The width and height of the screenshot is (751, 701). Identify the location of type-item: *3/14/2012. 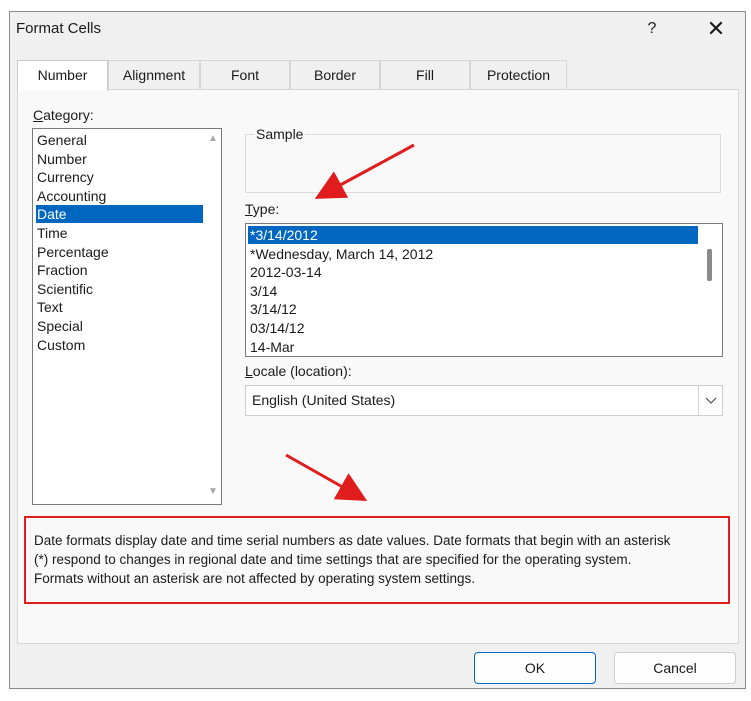
(473, 235).